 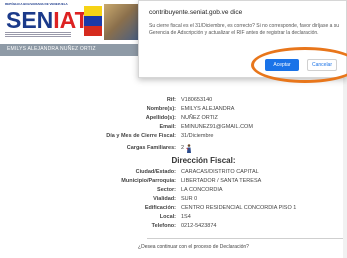 I want to click on field-value: CENTRO RESIDENCIAL CONCORDIA PISO 1, so click(x=239, y=208).